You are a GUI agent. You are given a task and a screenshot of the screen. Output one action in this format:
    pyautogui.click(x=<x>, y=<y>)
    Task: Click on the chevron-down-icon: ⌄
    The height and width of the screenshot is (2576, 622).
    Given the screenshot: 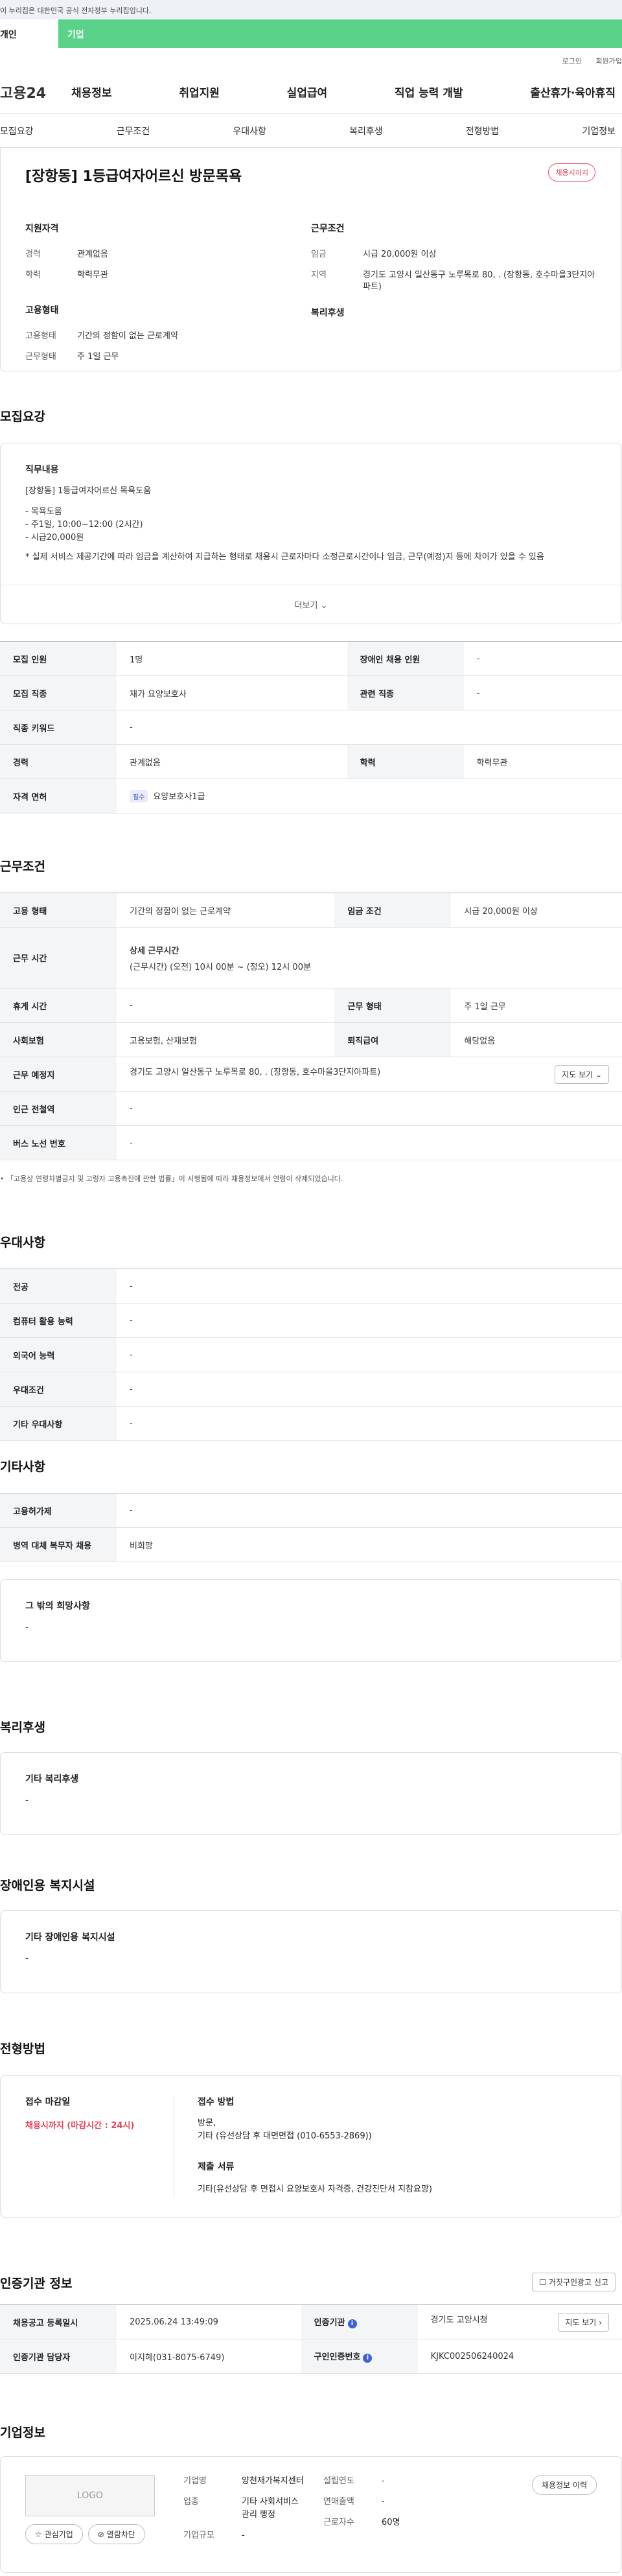 What is the action you would take?
    pyautogui.click(x=598, y=1074)
    